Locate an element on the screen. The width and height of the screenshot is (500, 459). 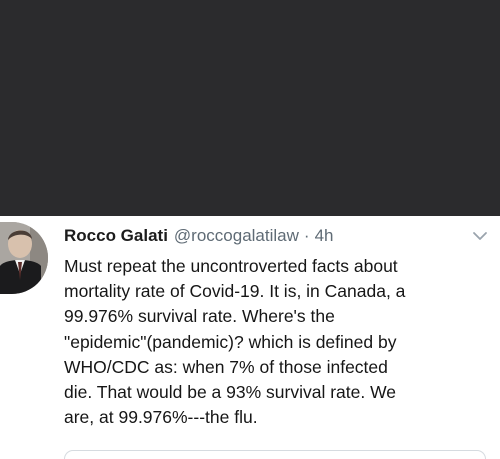
timestamp: 4h is located at coordinates (324, 236).